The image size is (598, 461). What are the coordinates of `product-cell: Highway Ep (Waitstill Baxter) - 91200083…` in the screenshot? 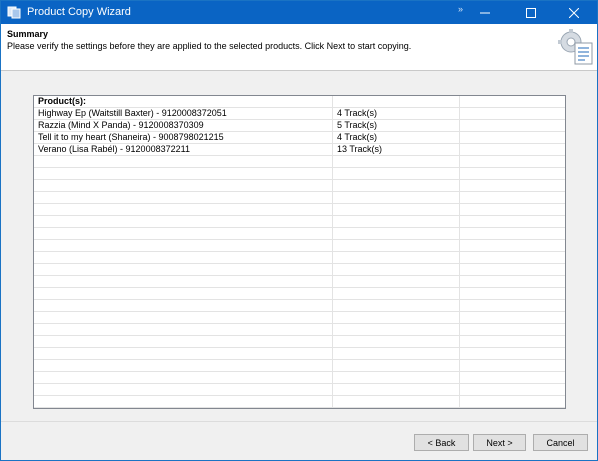 It's located at (132, 113).